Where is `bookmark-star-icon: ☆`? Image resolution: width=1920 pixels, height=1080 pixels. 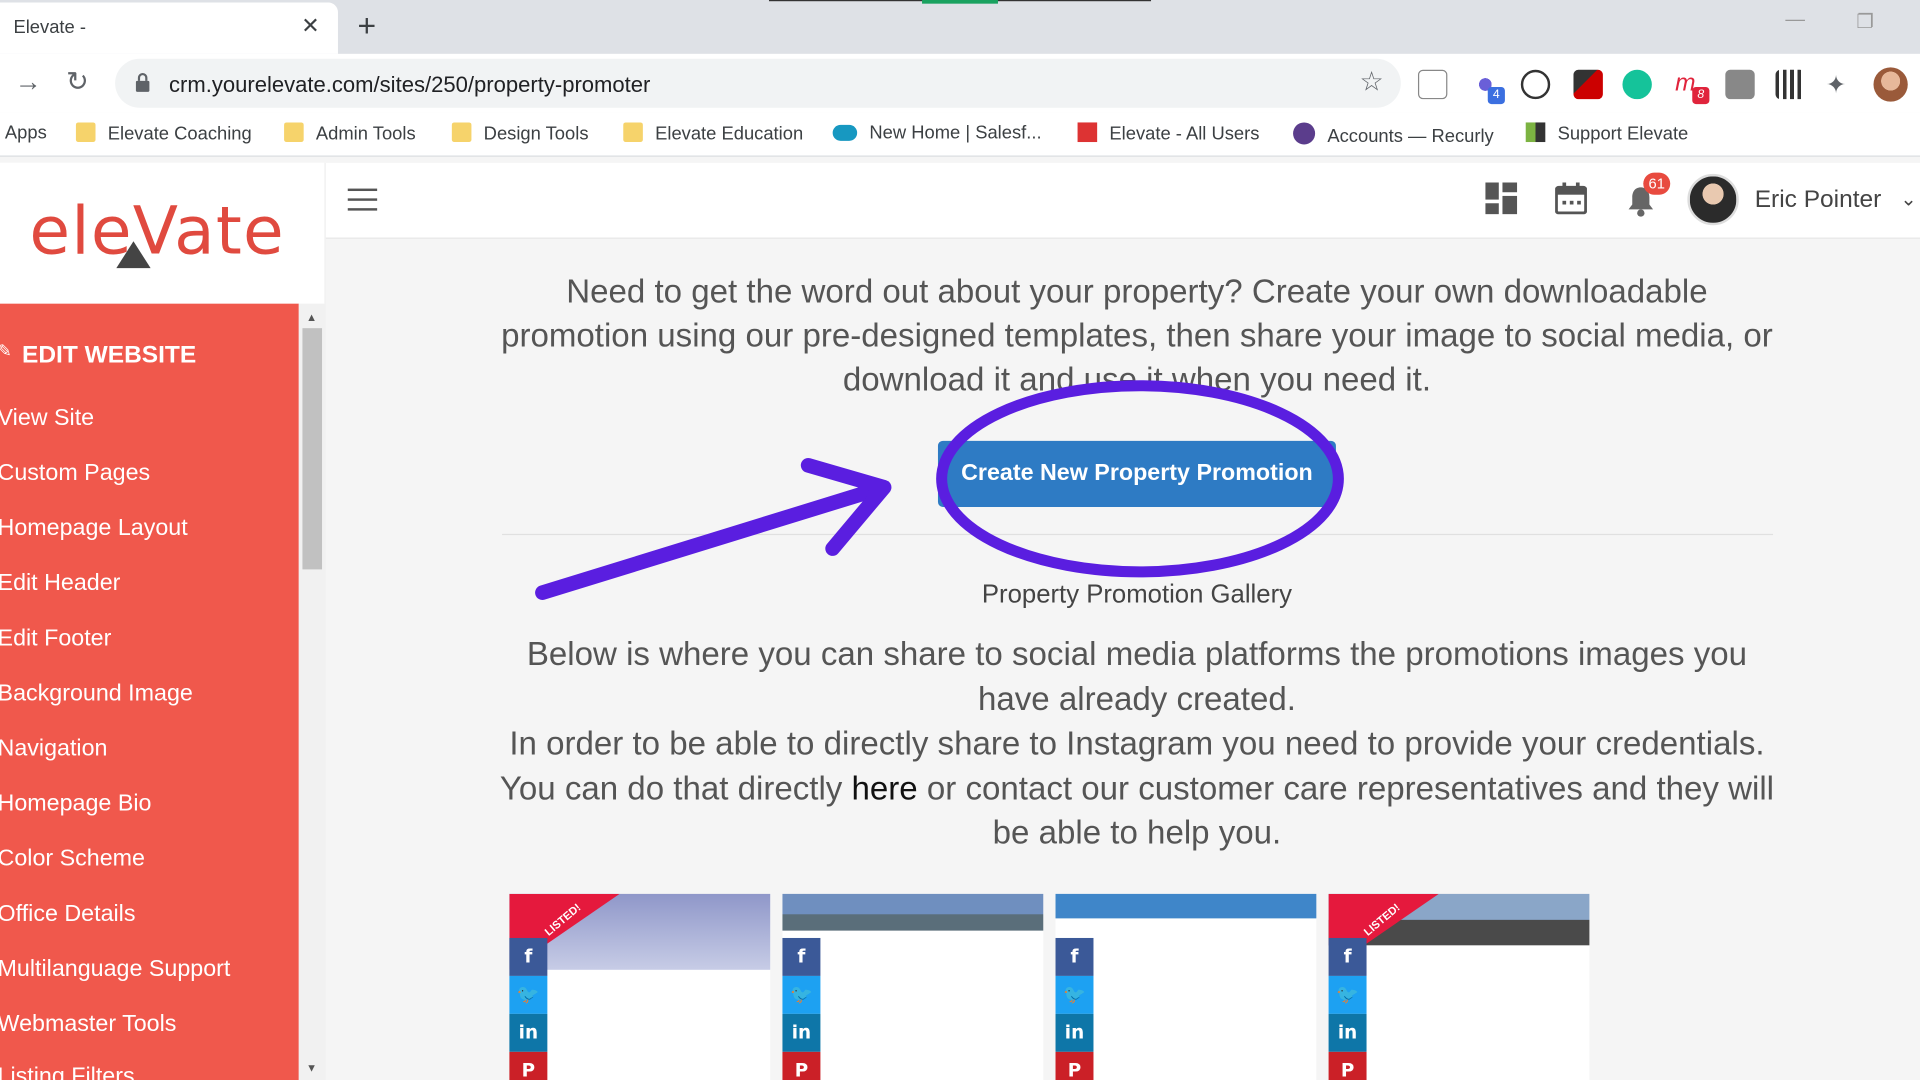
bookmark-star-icon: ☆ is located at coordinates (1372, 82).